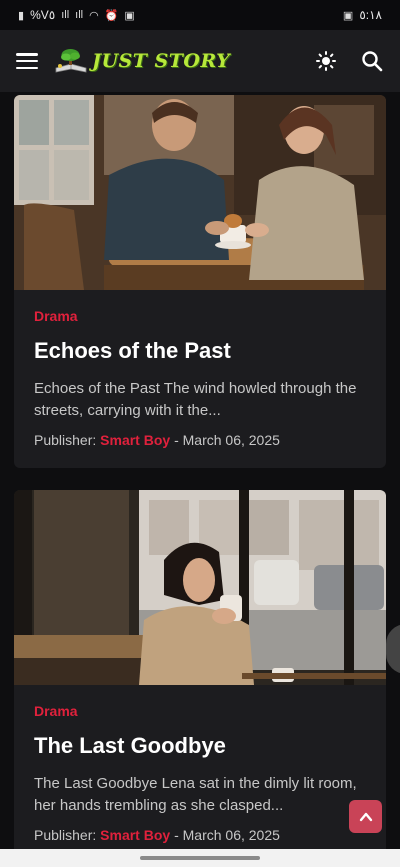  I want to click on scroll-to-top-button, so click(365, 816).